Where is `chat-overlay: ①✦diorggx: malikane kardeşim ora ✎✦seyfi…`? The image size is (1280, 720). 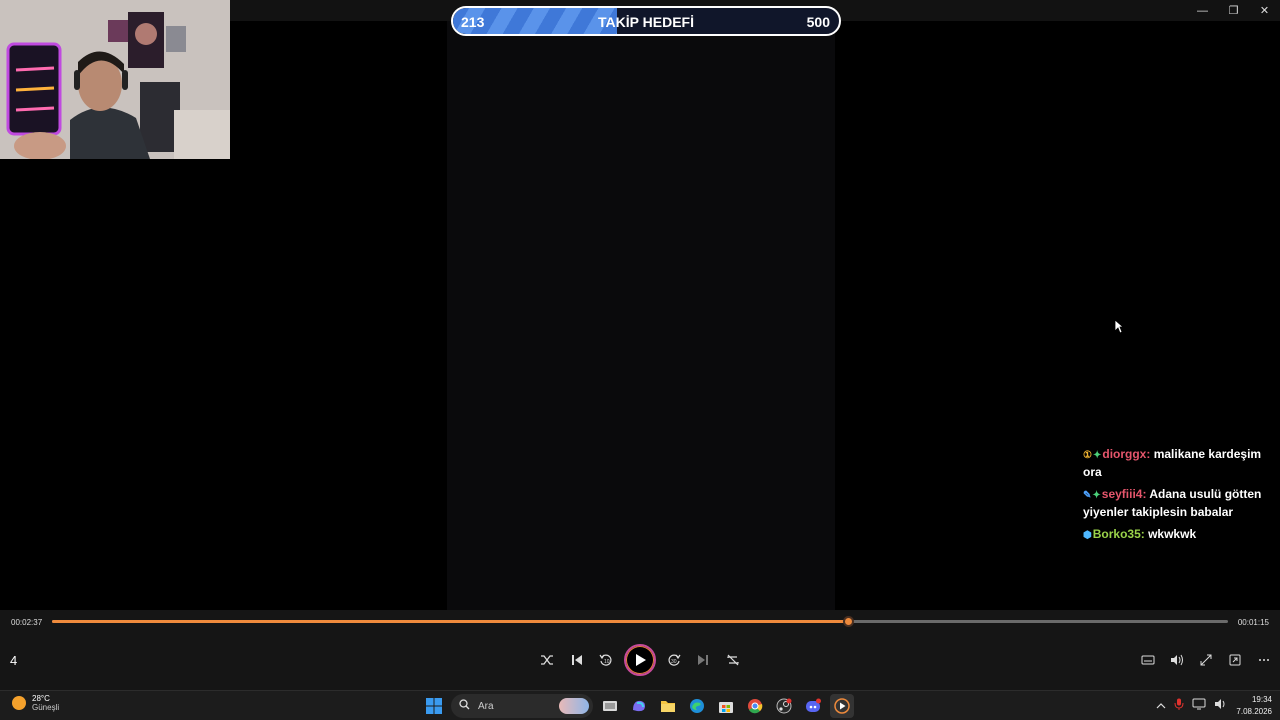
chat-overlay: ①✦diorggx: malikane kardeşim ora ✎✦seyfi… is located at coordinates (1178, 498).